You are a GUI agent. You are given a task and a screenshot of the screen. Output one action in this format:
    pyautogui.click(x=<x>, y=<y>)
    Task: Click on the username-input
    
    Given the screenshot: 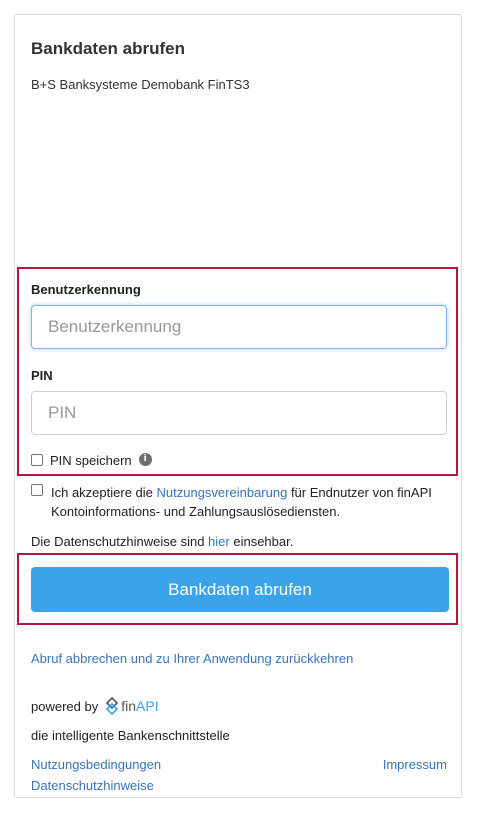 What is the action you would take?
    pyautogui.click(x=239, y=327)
    